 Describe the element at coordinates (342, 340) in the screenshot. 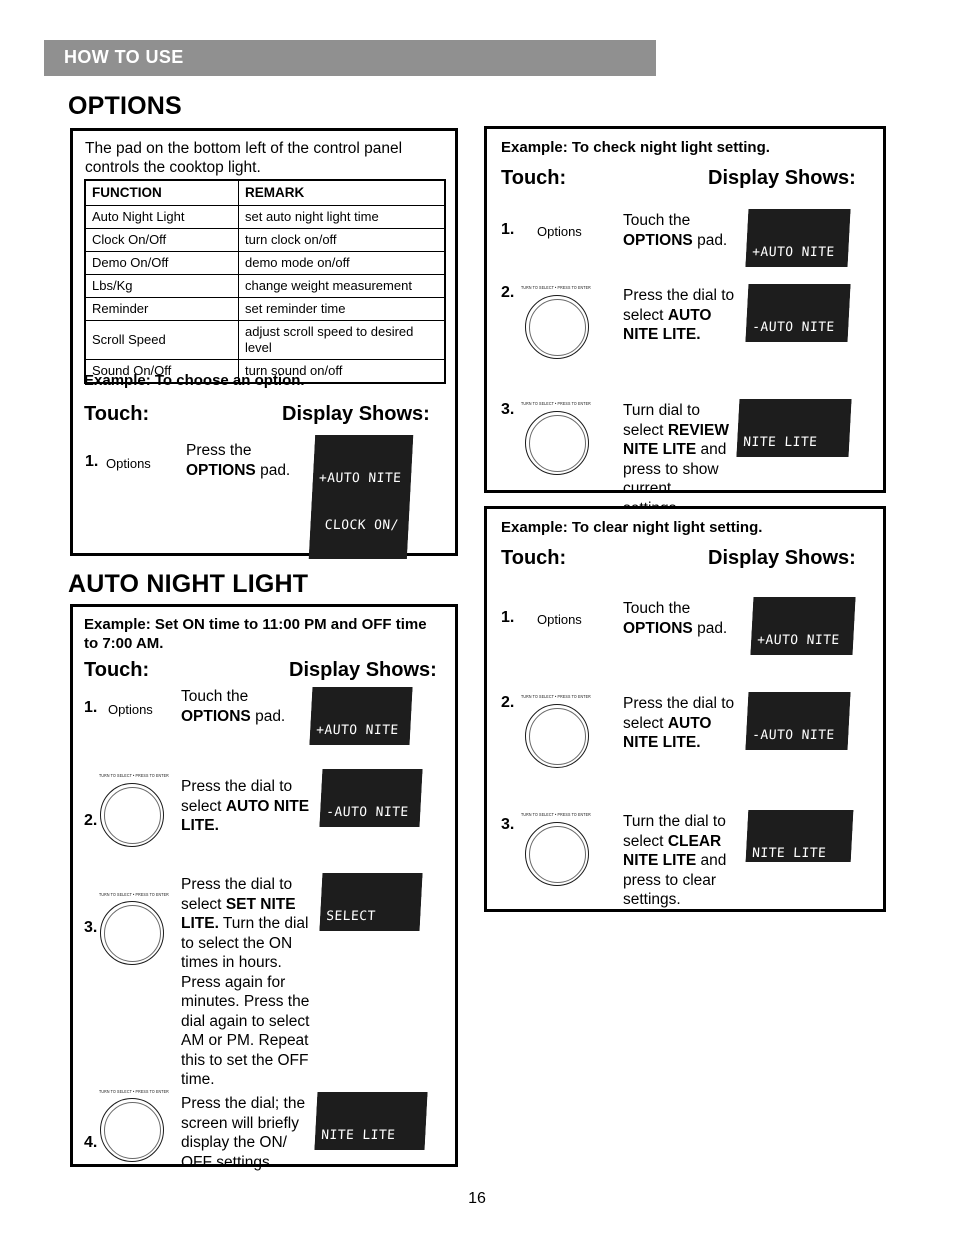

I see `cell-remark: adjust scroll speed to desired level` at that location.